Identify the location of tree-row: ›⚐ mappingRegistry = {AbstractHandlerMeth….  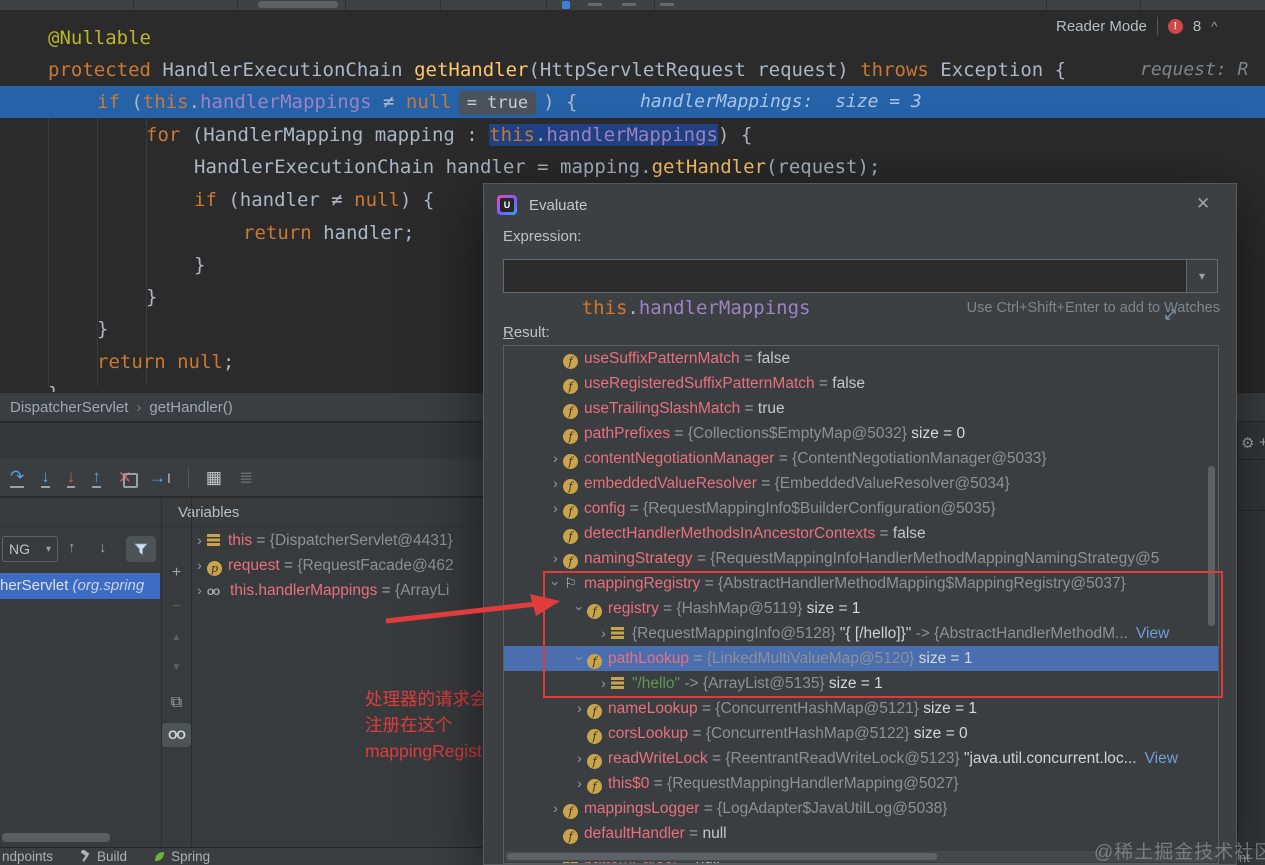
(861, 583).